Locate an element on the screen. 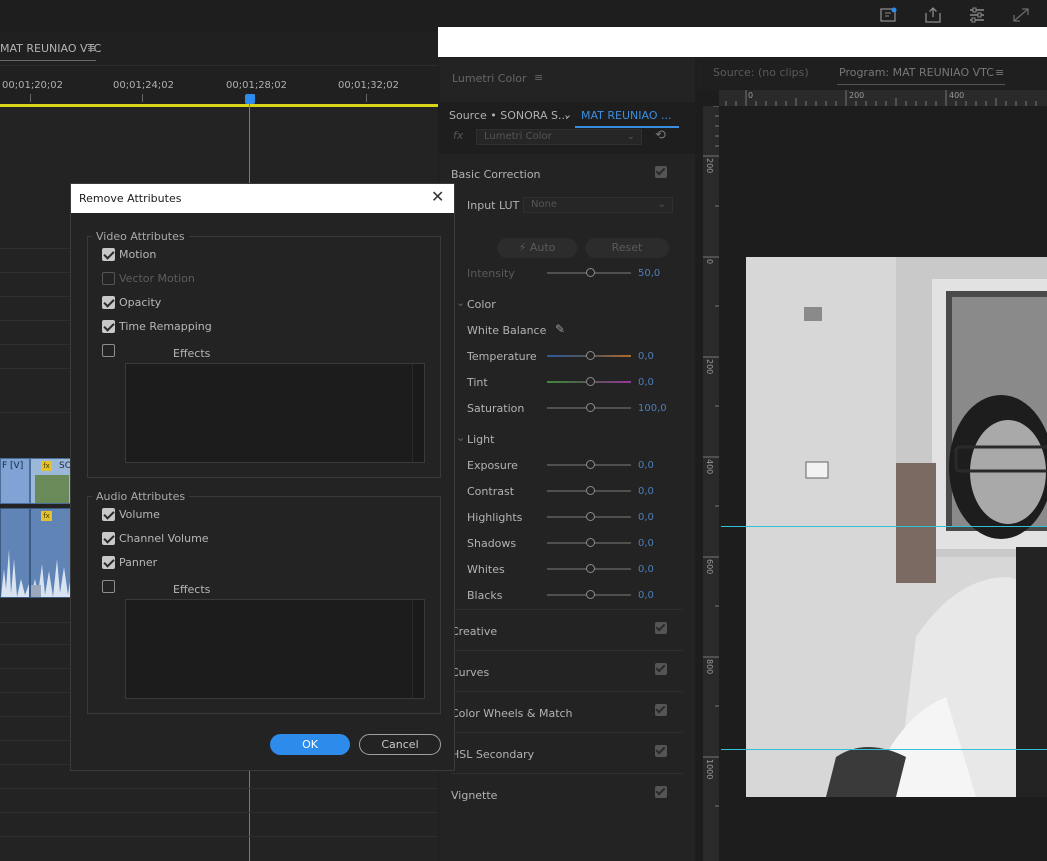 Image resolution: width=1047 pixels, height=861 pixels. channel-volume-label: Channel Volume is located at coordinates (164, 538).